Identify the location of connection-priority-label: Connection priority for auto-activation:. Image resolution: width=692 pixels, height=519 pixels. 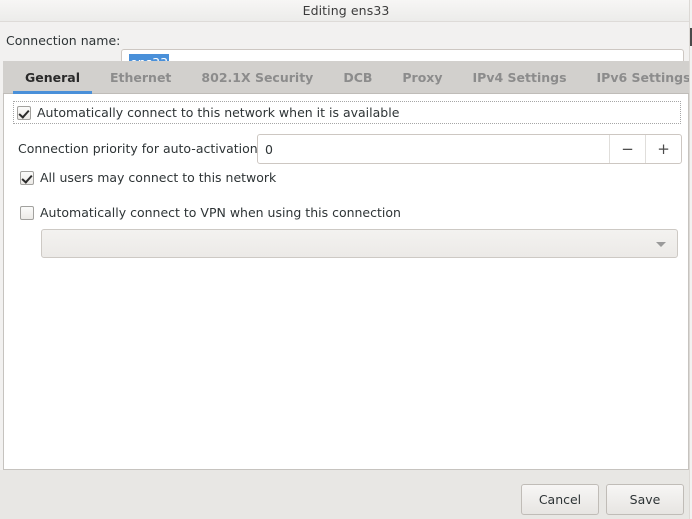
(140, 148).